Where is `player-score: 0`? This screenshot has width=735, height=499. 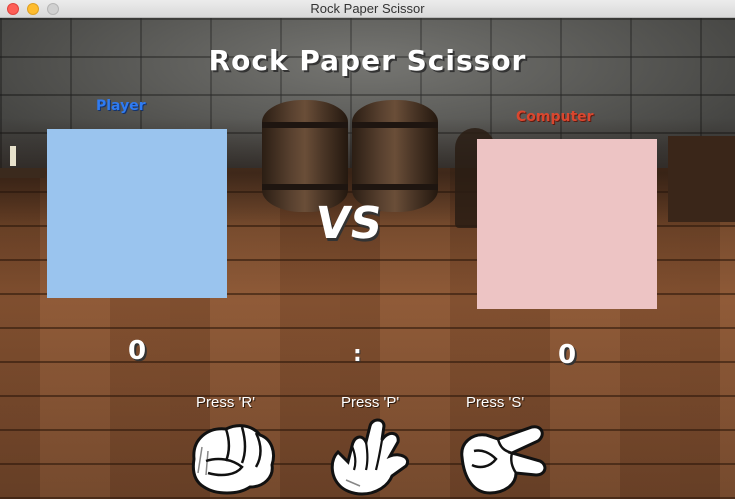
player-score: 0 is located at coordinates (137, 351).